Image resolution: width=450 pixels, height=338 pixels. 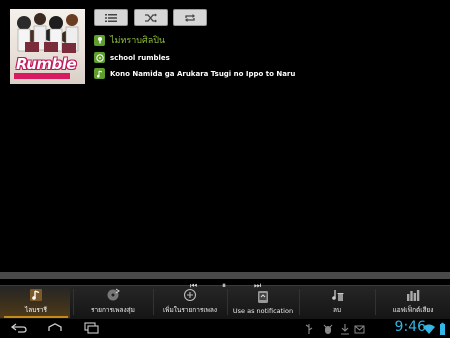 I want to click on tab-library: ไลบรารี, so click(x=36, y=302).